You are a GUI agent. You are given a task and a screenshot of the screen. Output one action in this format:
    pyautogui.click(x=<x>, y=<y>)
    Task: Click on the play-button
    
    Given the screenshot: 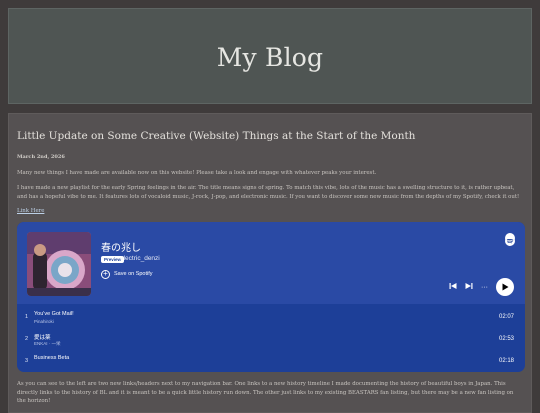 What is the action you would take?
    pyautogui.click(x=505, y=287)
    